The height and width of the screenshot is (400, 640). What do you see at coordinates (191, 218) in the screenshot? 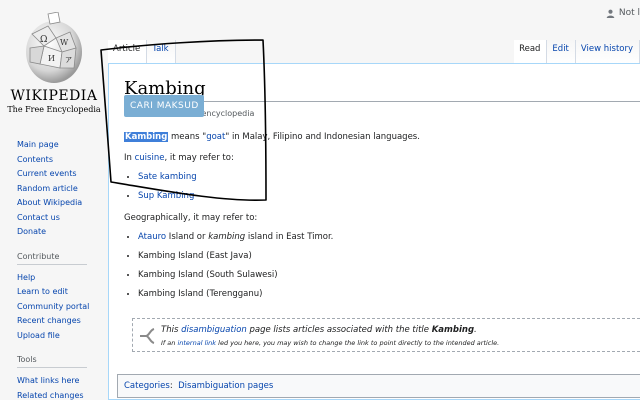
I see `geography-paragraph: Geographically, it may refer to:` at bounding box center [191, 218].